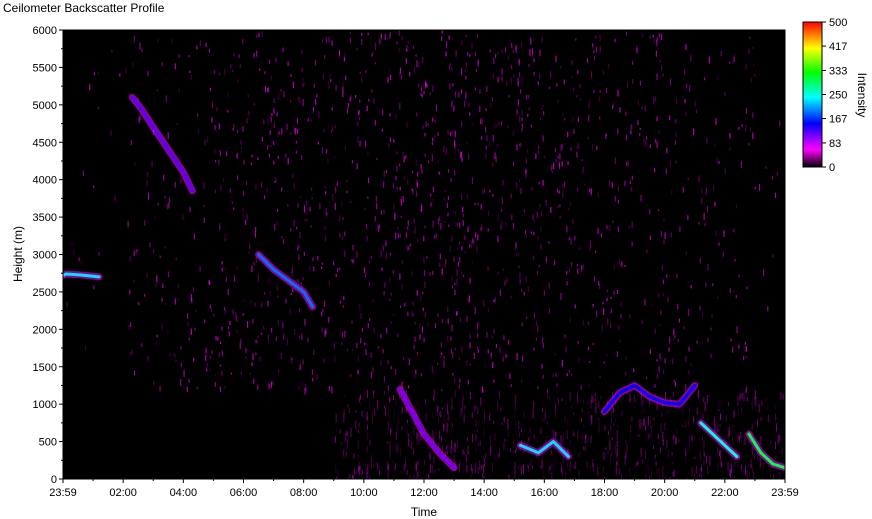 The width and height of the screenshot is (872, 519). Describe the element at coordinates (832, 168) in the screenshot. I see `colorbar-tick-label: 0` at that location.